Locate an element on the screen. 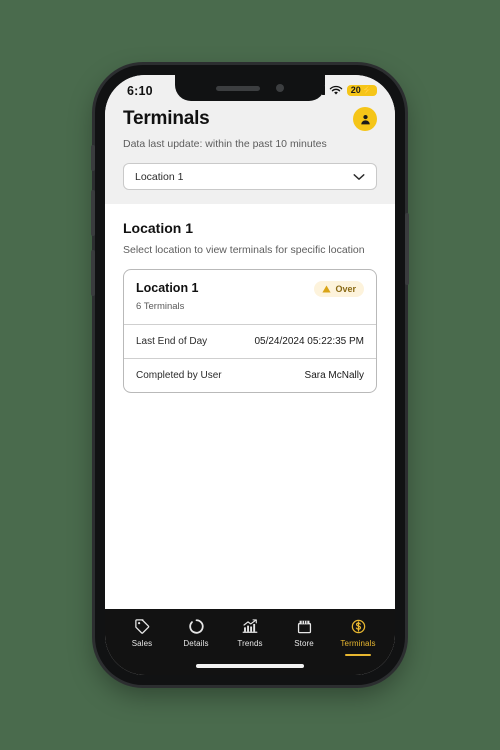 The width and height of the screenshot is (500, 750). header-title-row: Terminals is located at coordinates (250, 119).